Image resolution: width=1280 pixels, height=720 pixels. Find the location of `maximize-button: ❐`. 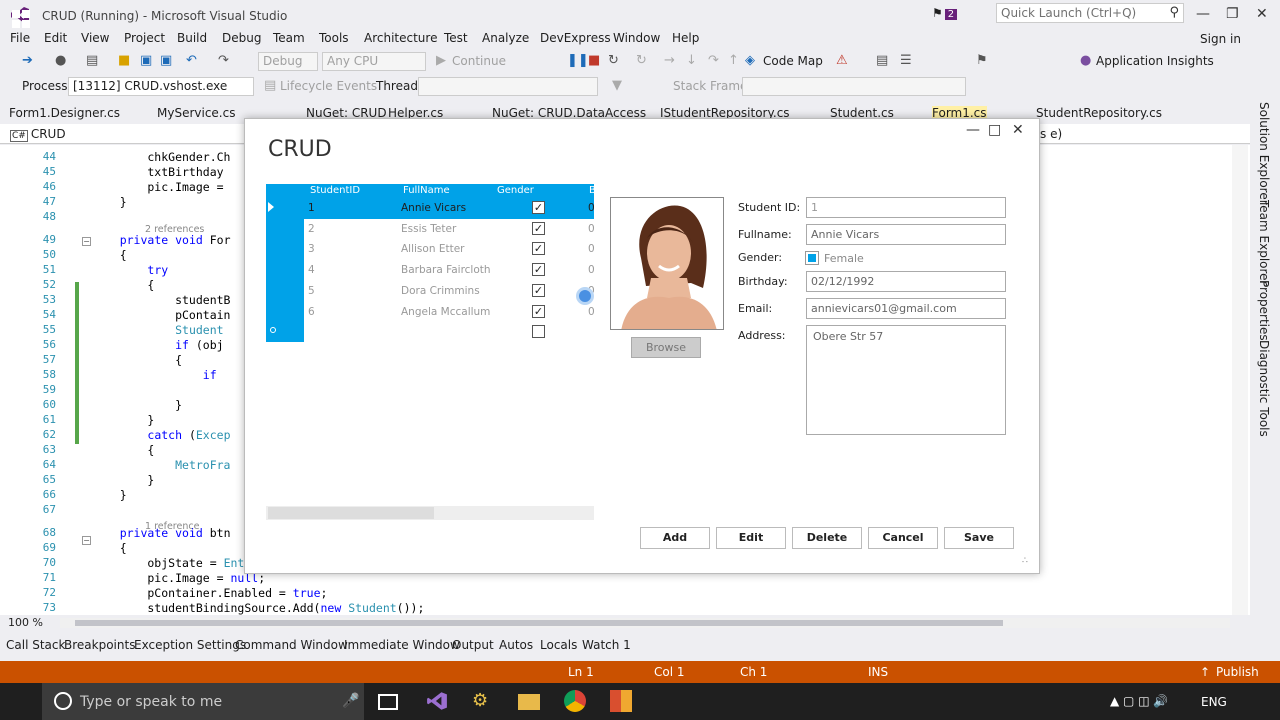

maximize-button: ❐ is located at coordinates (1232, 14).